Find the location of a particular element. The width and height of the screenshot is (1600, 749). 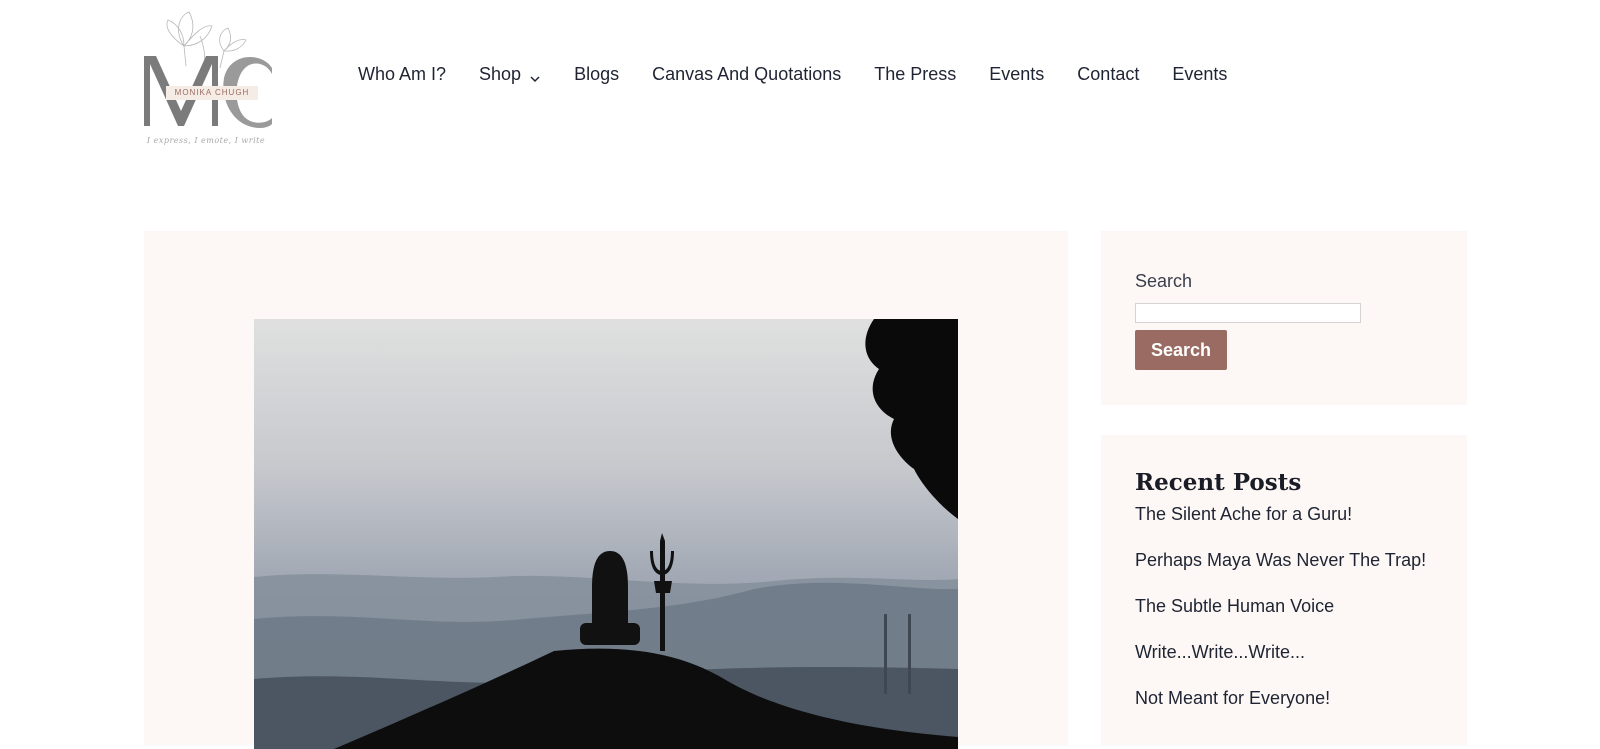

nav-item-blogs: Blogs is located at coordinates (596, 74).